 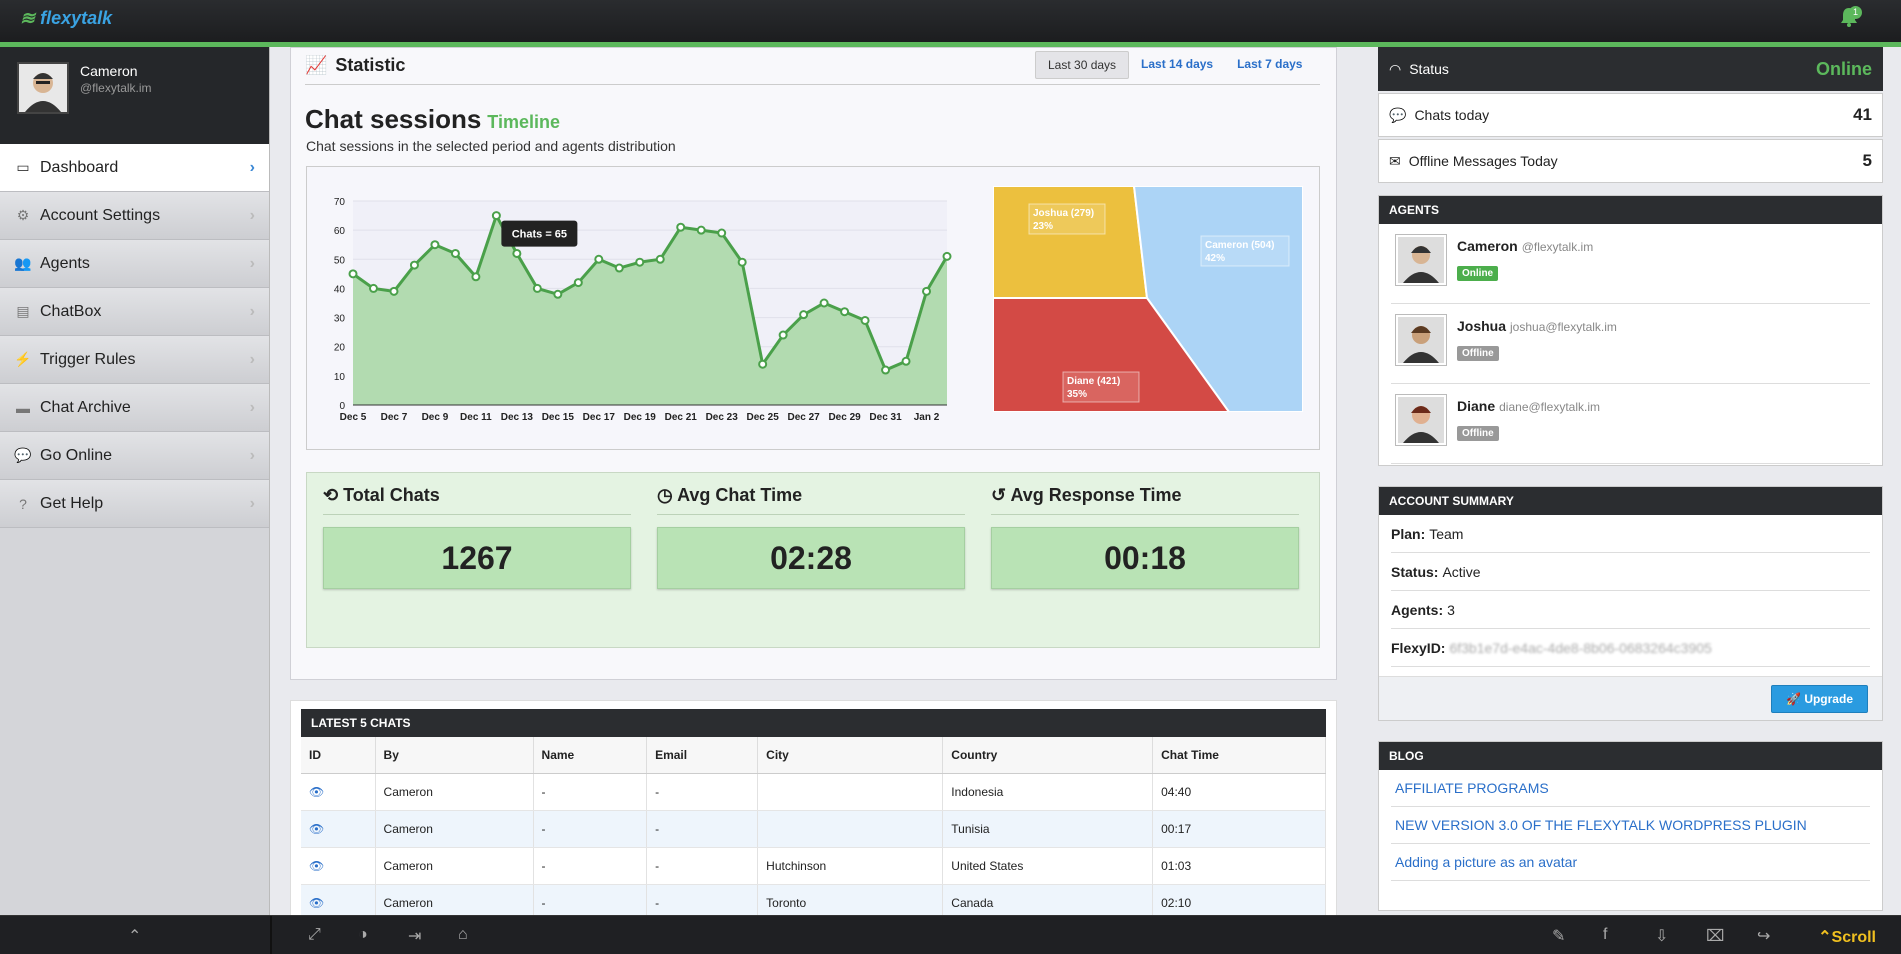 I want to click on sidebar-item-label: ChatBox, so click(x=71, y=311).